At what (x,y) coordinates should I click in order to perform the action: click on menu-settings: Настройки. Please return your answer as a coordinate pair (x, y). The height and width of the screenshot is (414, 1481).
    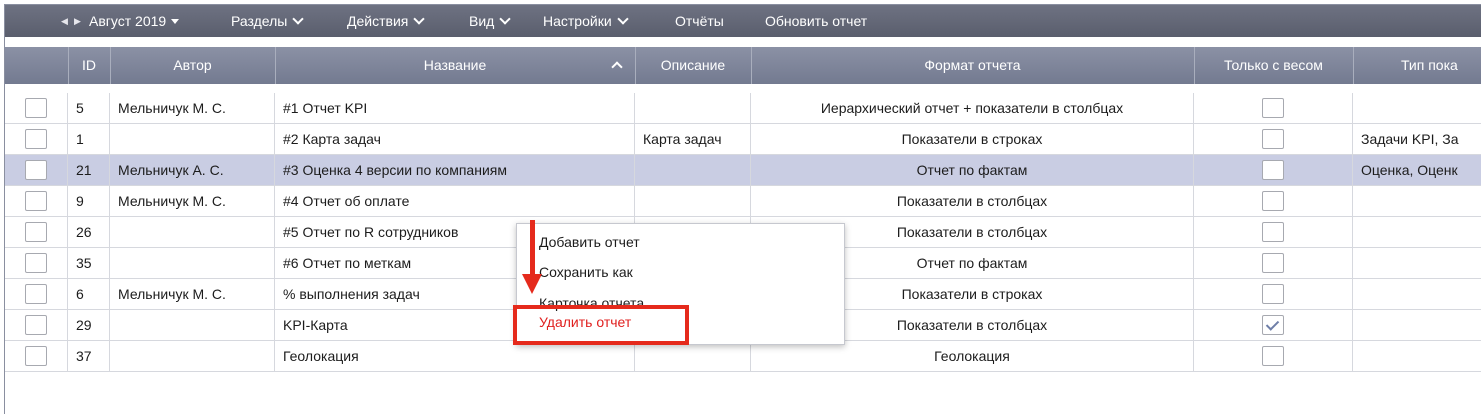
    Looking at the image, I should click on (586, 21).